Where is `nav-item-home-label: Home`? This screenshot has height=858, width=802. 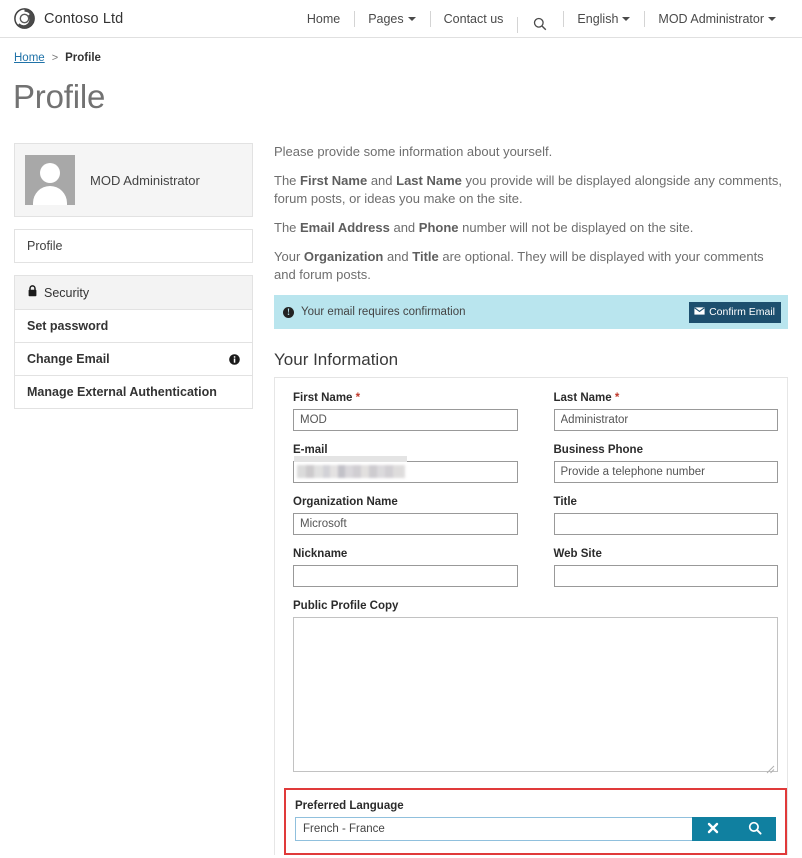 nav-item-home-label: Home is located at coordinates (323, 18).